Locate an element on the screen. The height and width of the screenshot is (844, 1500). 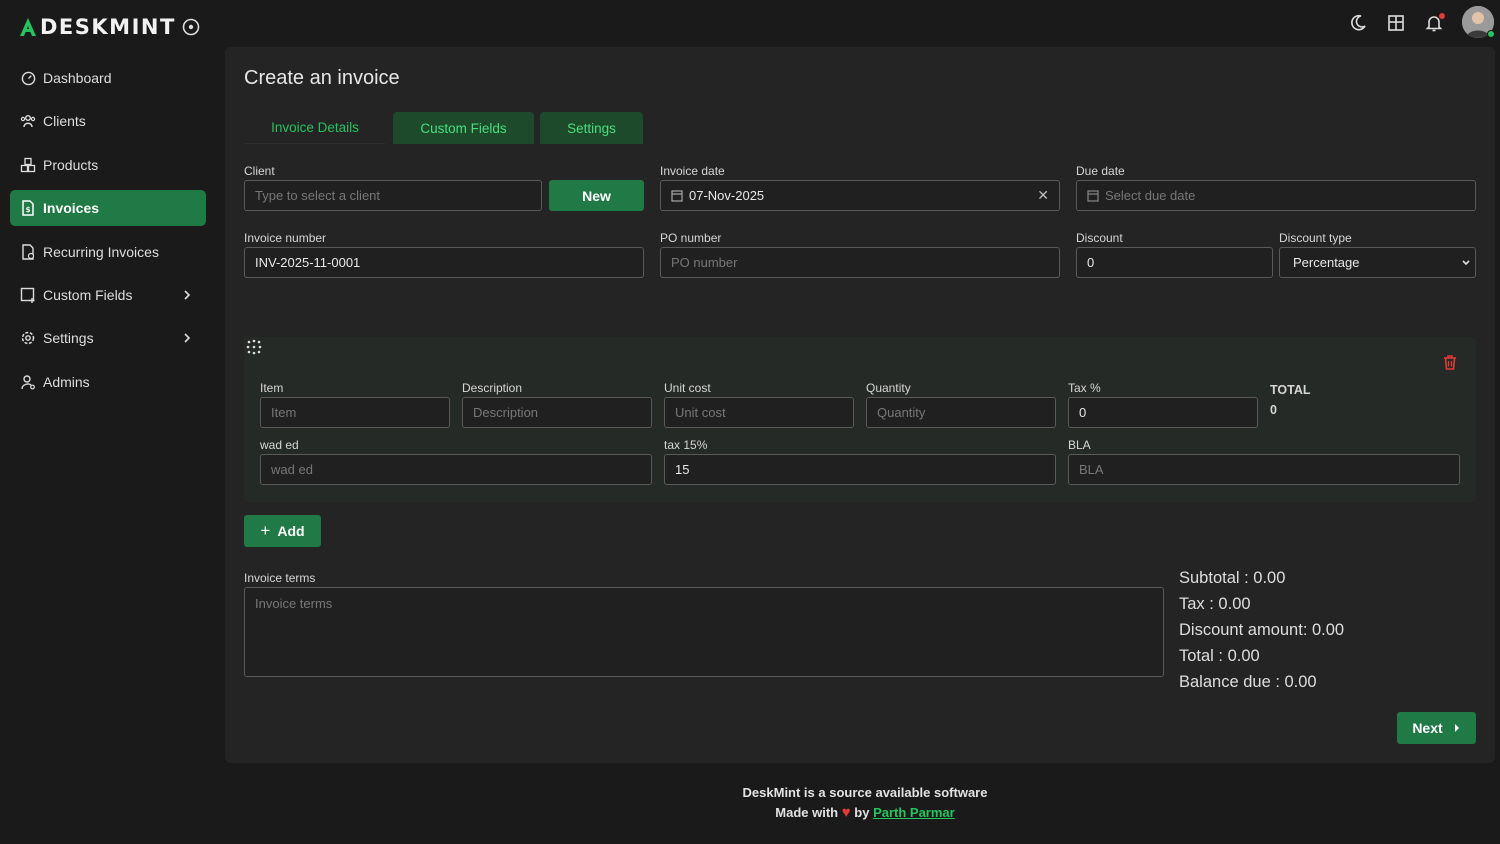
brand-name: DESKMINT is located at coordinates (108, 27).